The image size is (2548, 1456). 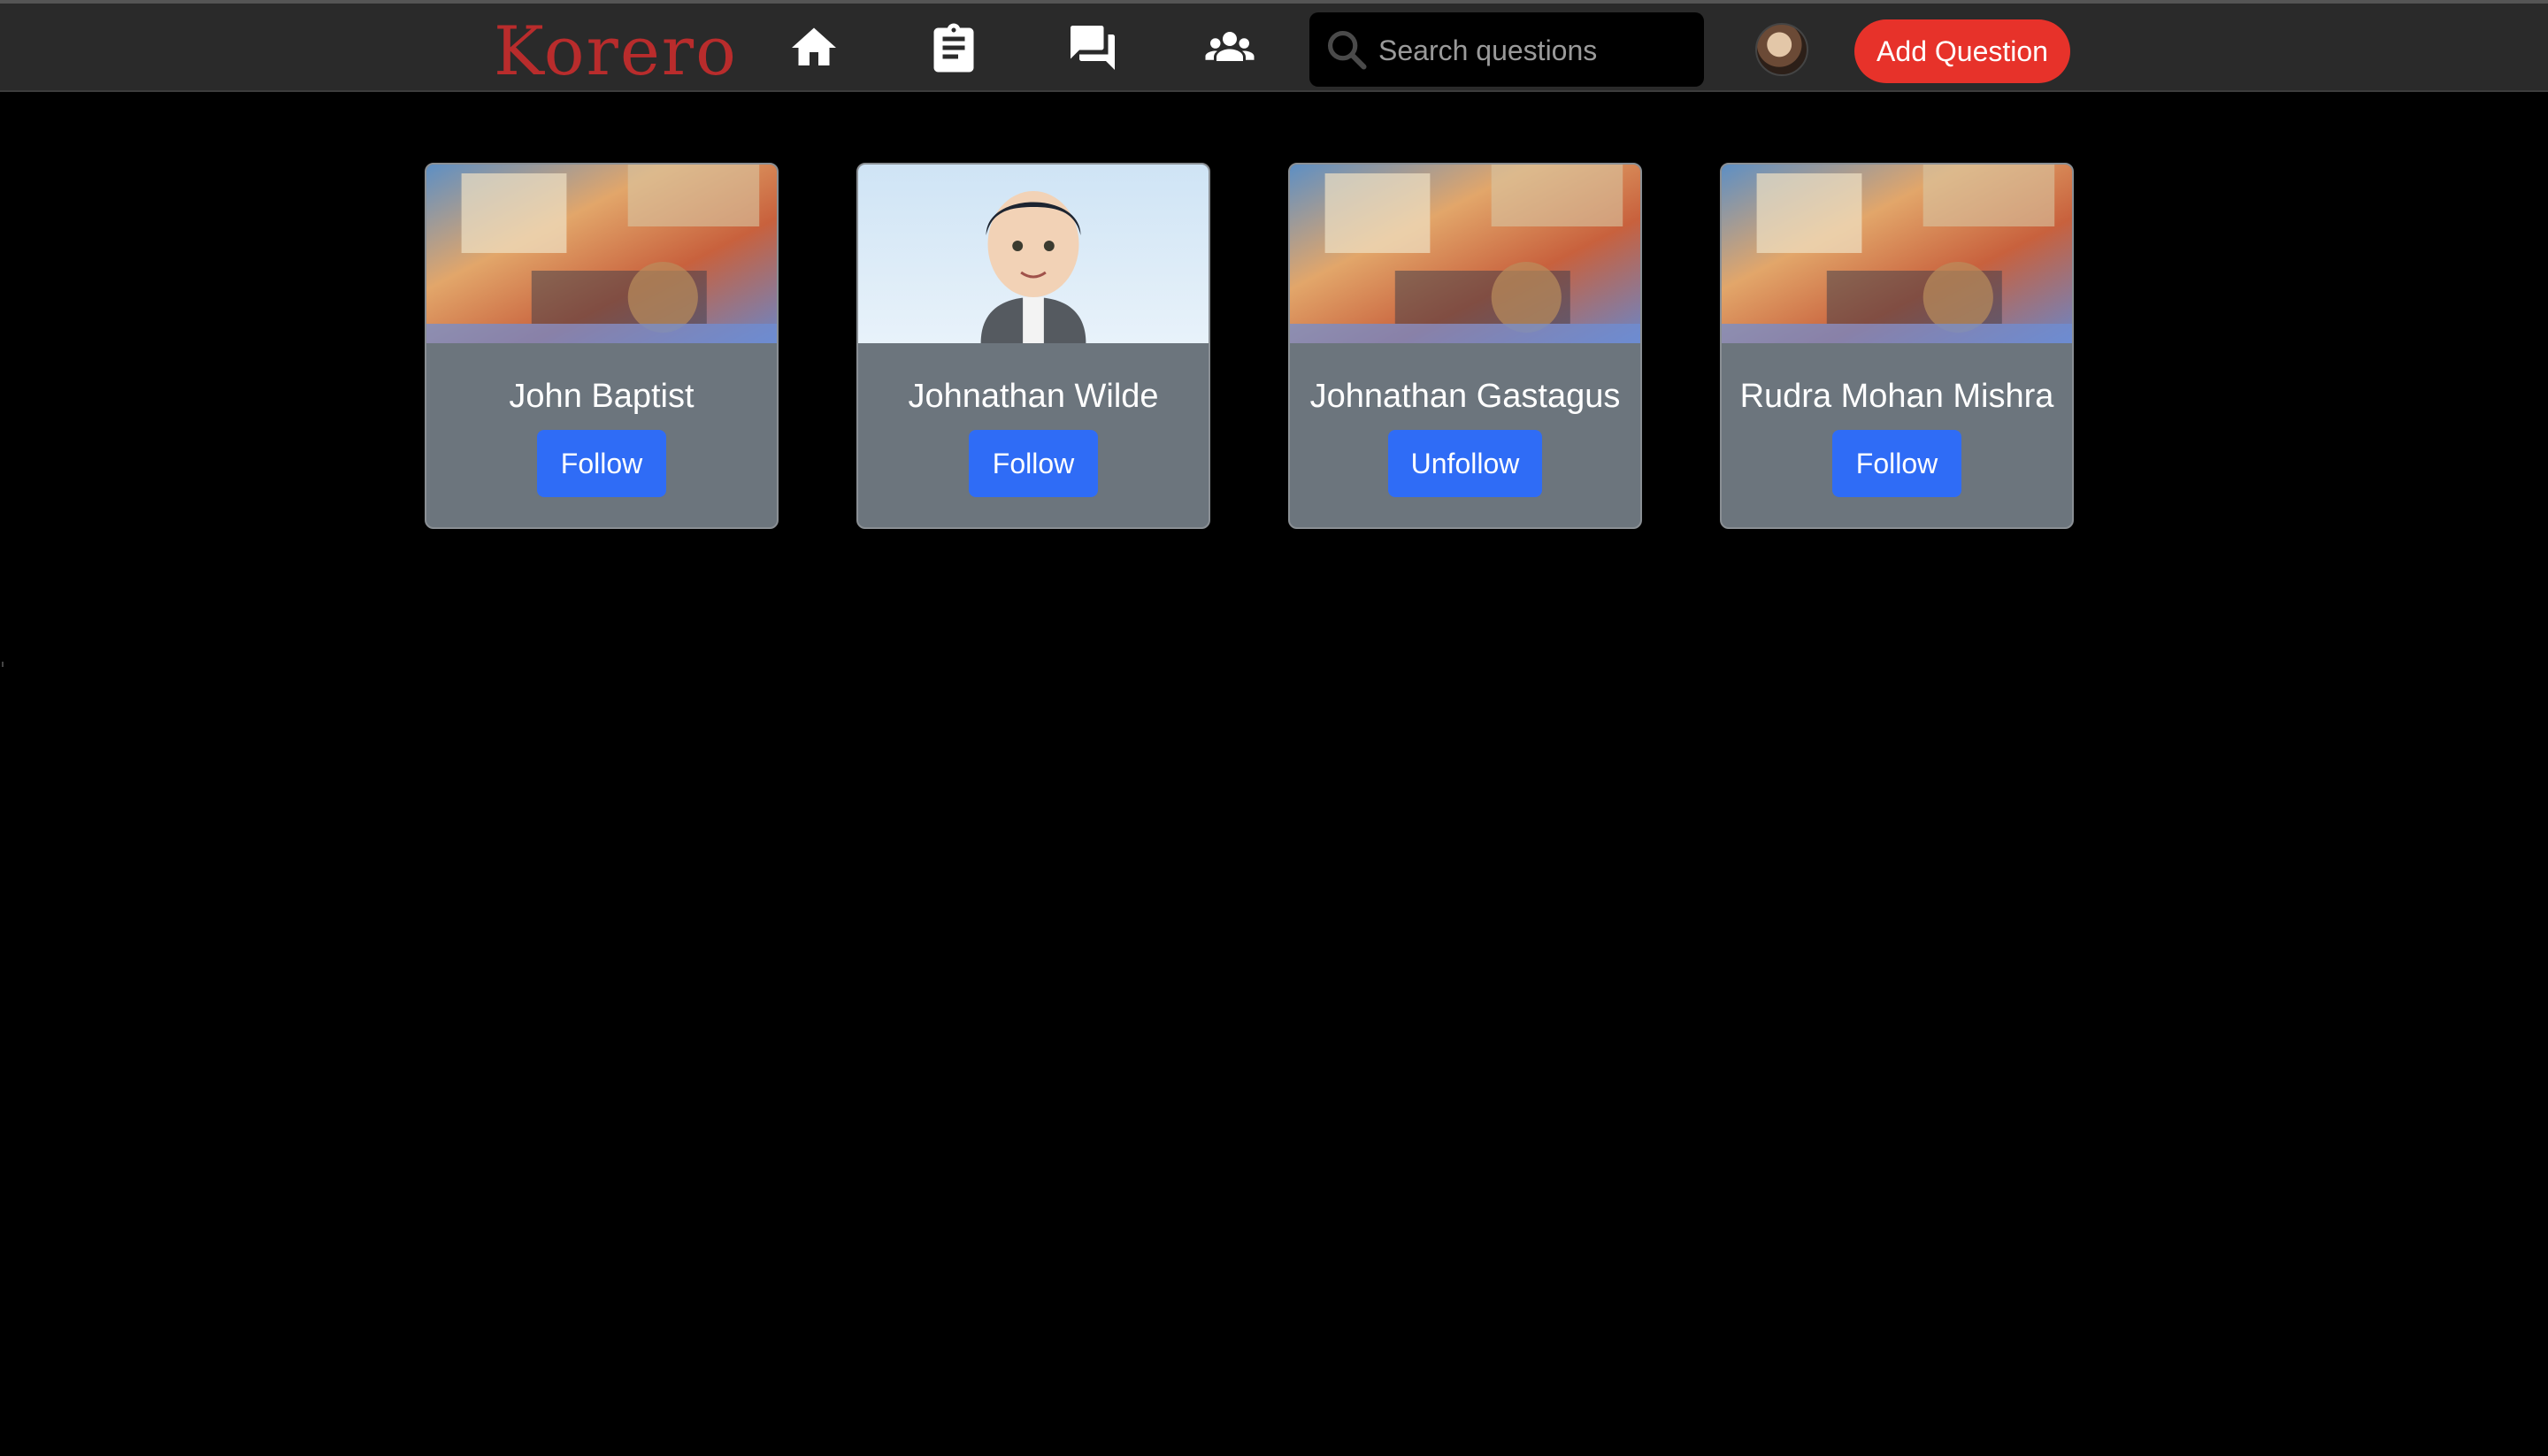 What do you see at coordinates (1274, 46) in the screenshot?
I see `top-navbar: Korero Add Question` at bounding box center [1274, 46].